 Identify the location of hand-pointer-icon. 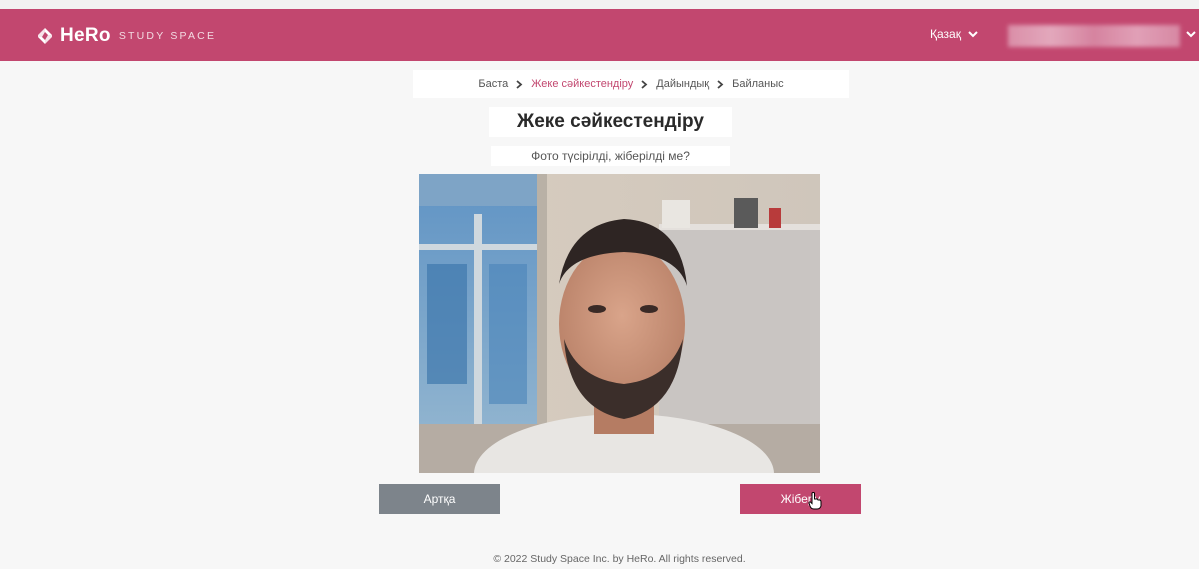
(815, 501).